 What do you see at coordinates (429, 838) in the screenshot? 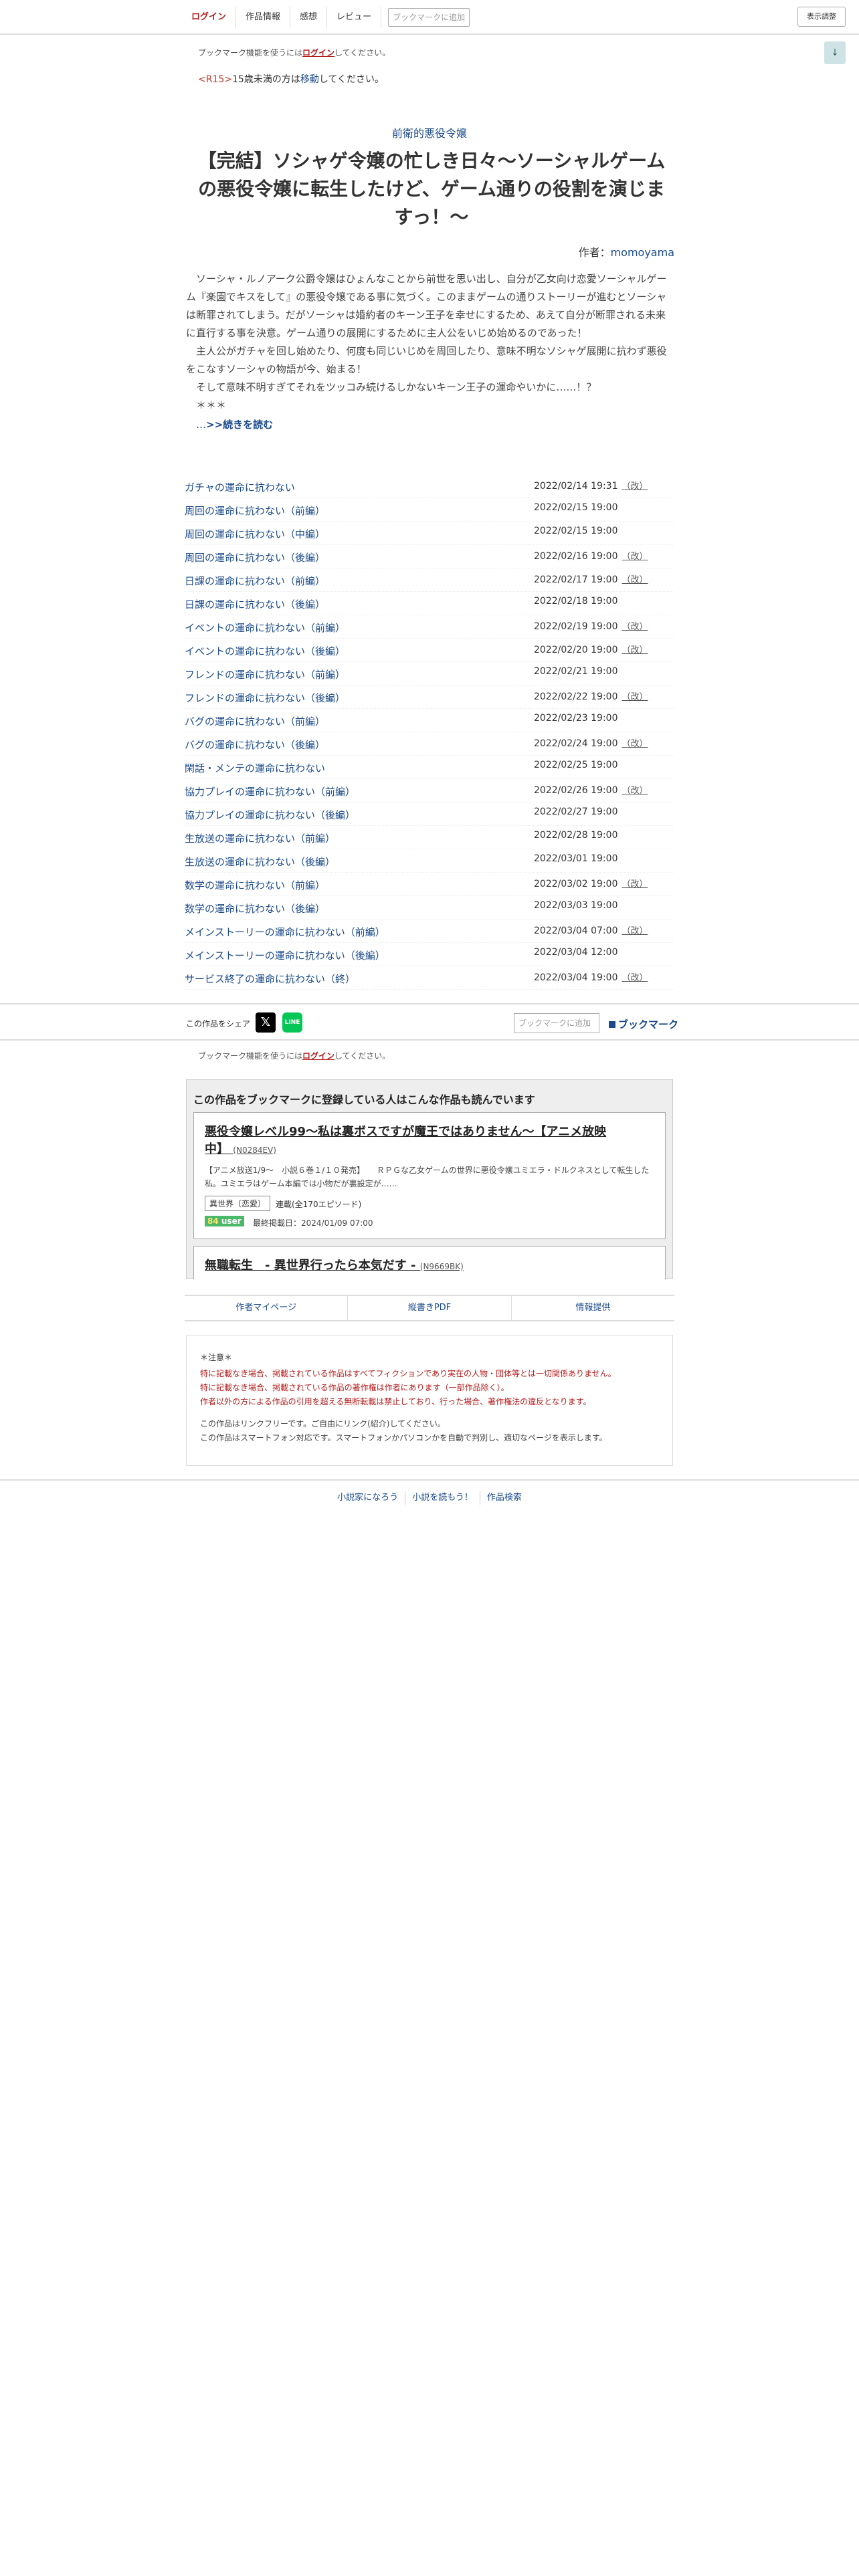
I see `chapter-row: 生放送の運命に抗わない（前編） 2022/02/28 19:00` at bounding box center [429, 838].